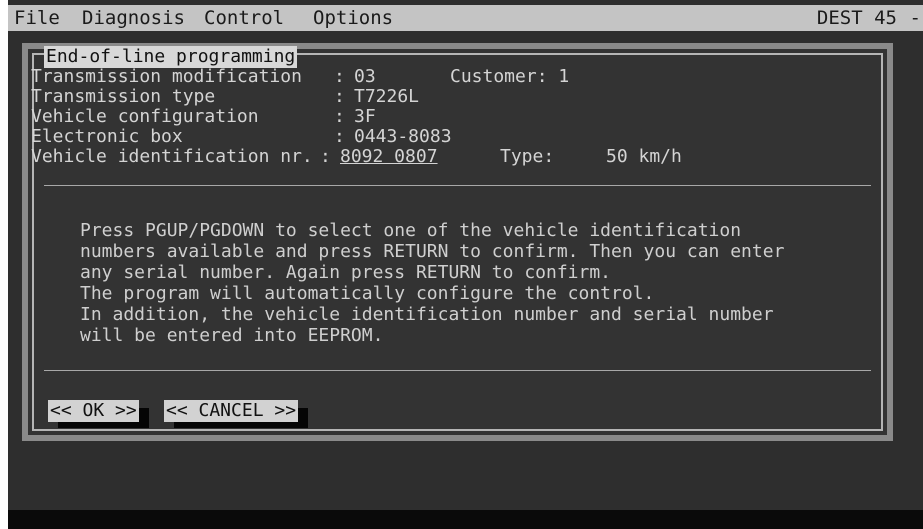 This screenshot has height=529, width=923. Describe the element at coordinates (403, 136) in the screenshot. I see `electronic-box-value: 0443-8083` at that location.